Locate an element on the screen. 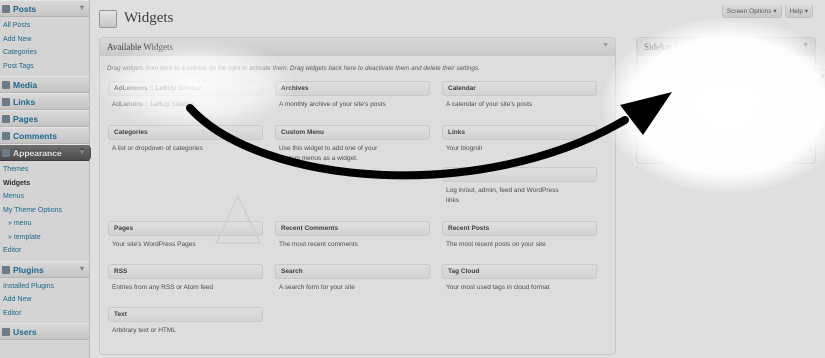 Image resolution: width=825 pixels, height=358 pixels. users-icon is located at coordinates (6, 332).